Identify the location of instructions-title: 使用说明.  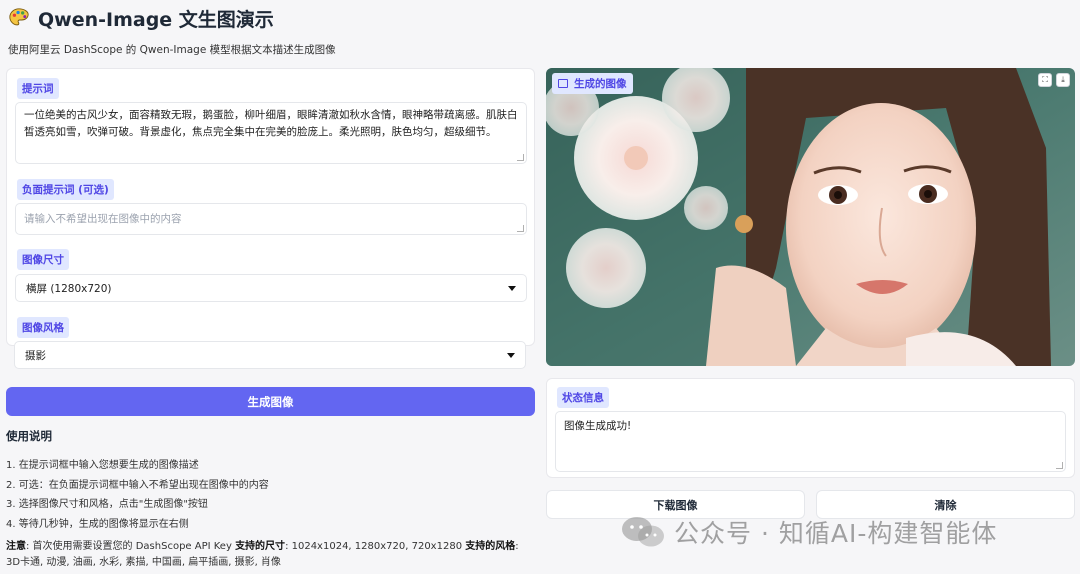
(29, 436).